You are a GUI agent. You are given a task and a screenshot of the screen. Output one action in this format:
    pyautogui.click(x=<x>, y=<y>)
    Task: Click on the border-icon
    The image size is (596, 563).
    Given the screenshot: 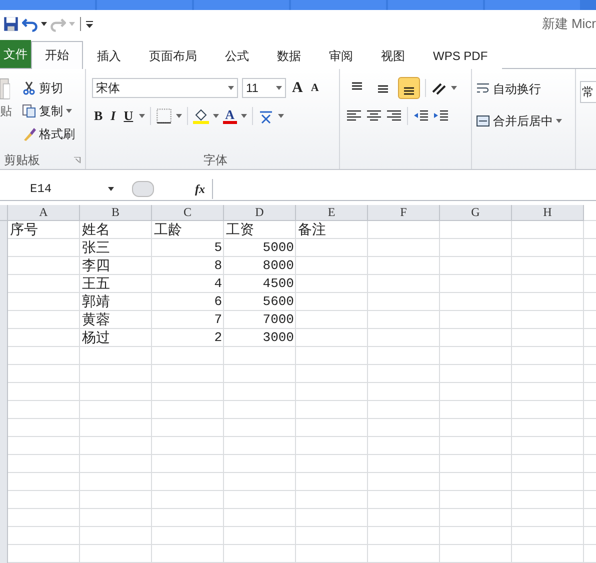 What is the action you would take?
    pyautogui.click(x=164, y=116)
    